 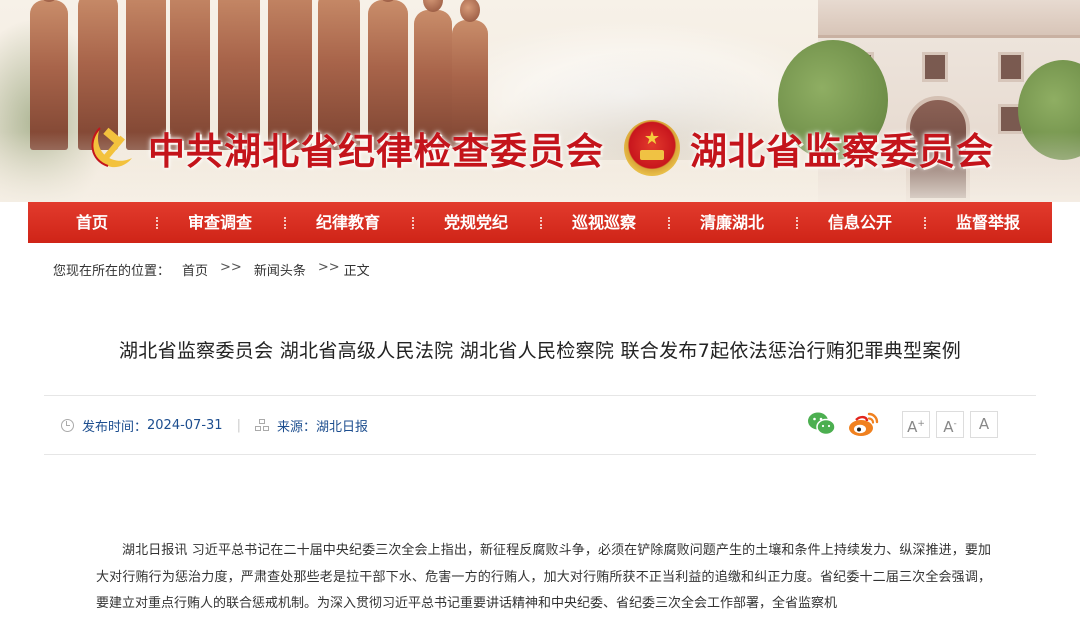 I want to click on nav-item-inspection: 巡视巡察, so click(x=604, y=222).